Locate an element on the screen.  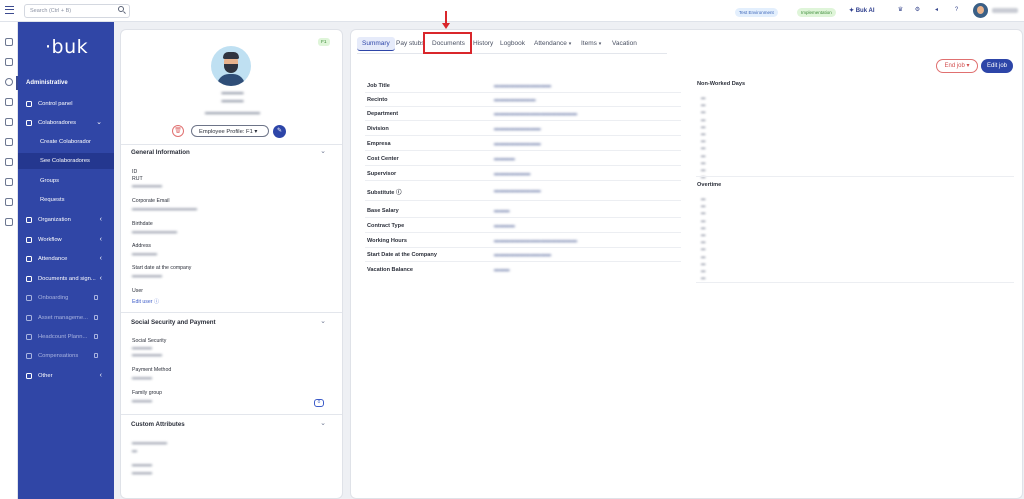
folder-icon is located at coordinates (9, 182).